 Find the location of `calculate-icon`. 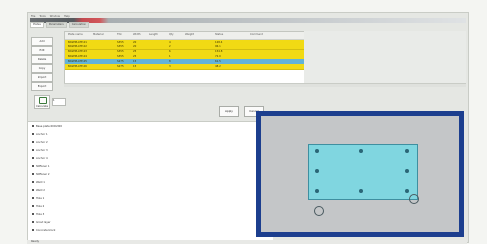

calculate-icon is located at coordinates (43, 100).